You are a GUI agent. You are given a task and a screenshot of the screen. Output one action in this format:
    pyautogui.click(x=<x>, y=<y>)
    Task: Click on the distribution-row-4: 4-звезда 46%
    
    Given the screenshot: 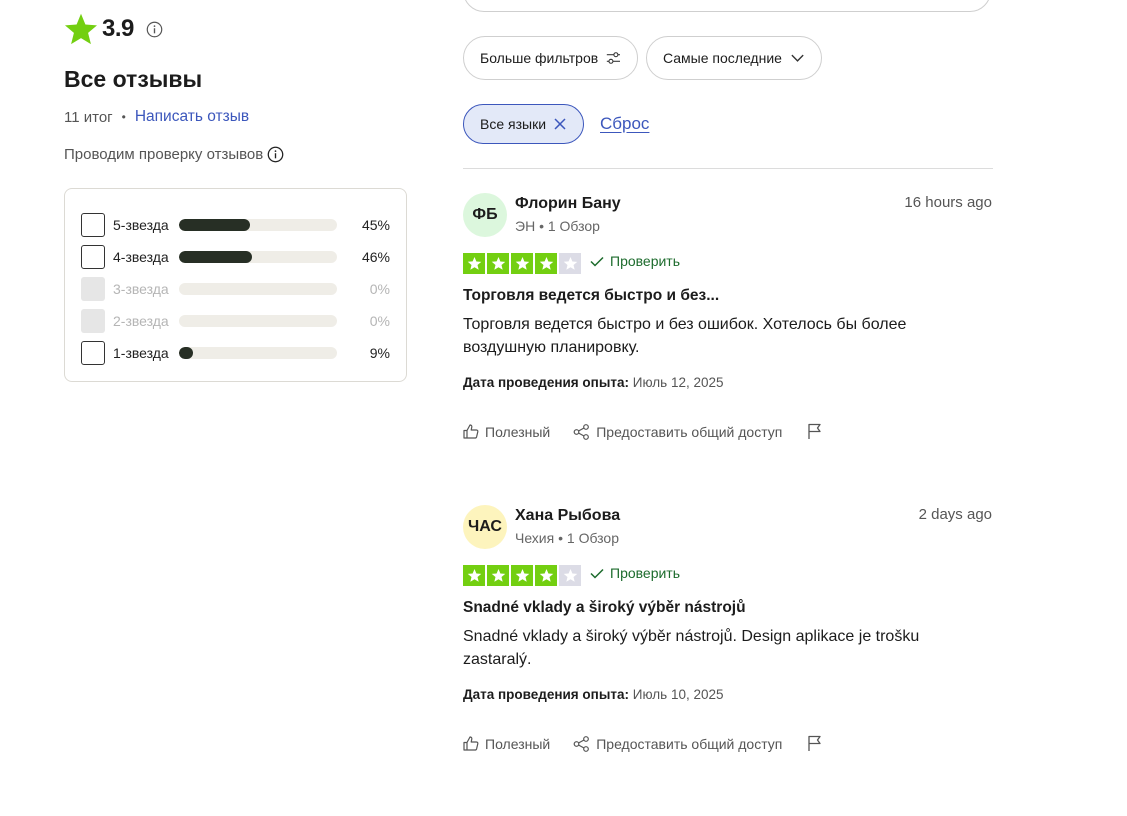 What is the action you would take?
    pyautogui.click(x=235, y=257)
    